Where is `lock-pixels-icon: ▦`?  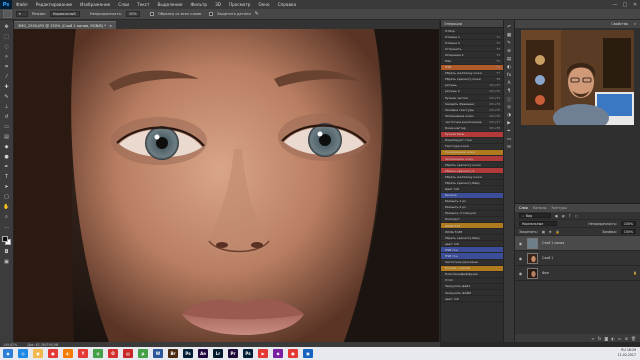
lock-pixels-icon: ▦ is located at coordinates (543, 232).